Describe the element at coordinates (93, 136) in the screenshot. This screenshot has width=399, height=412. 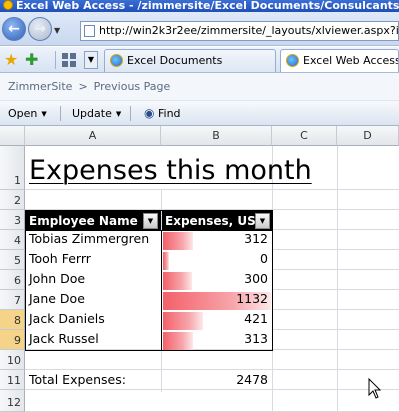
I see `column-header-a: A` at that location.